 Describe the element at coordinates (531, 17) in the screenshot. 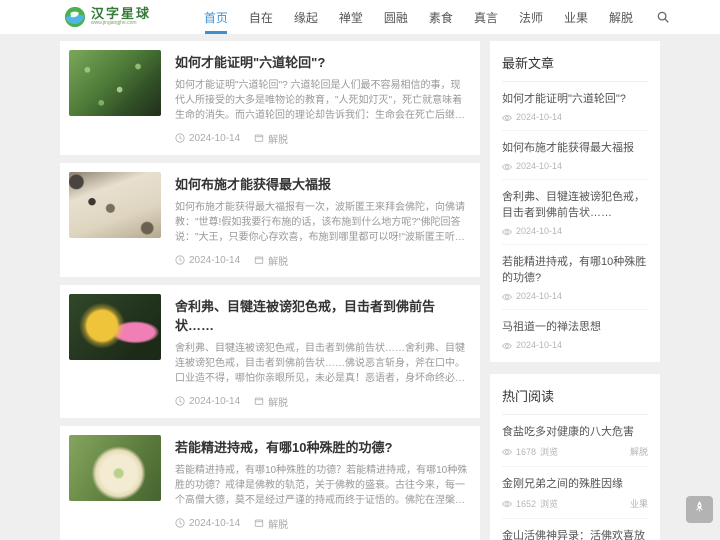

I see `nav-item-fashi: 法师` at that location.